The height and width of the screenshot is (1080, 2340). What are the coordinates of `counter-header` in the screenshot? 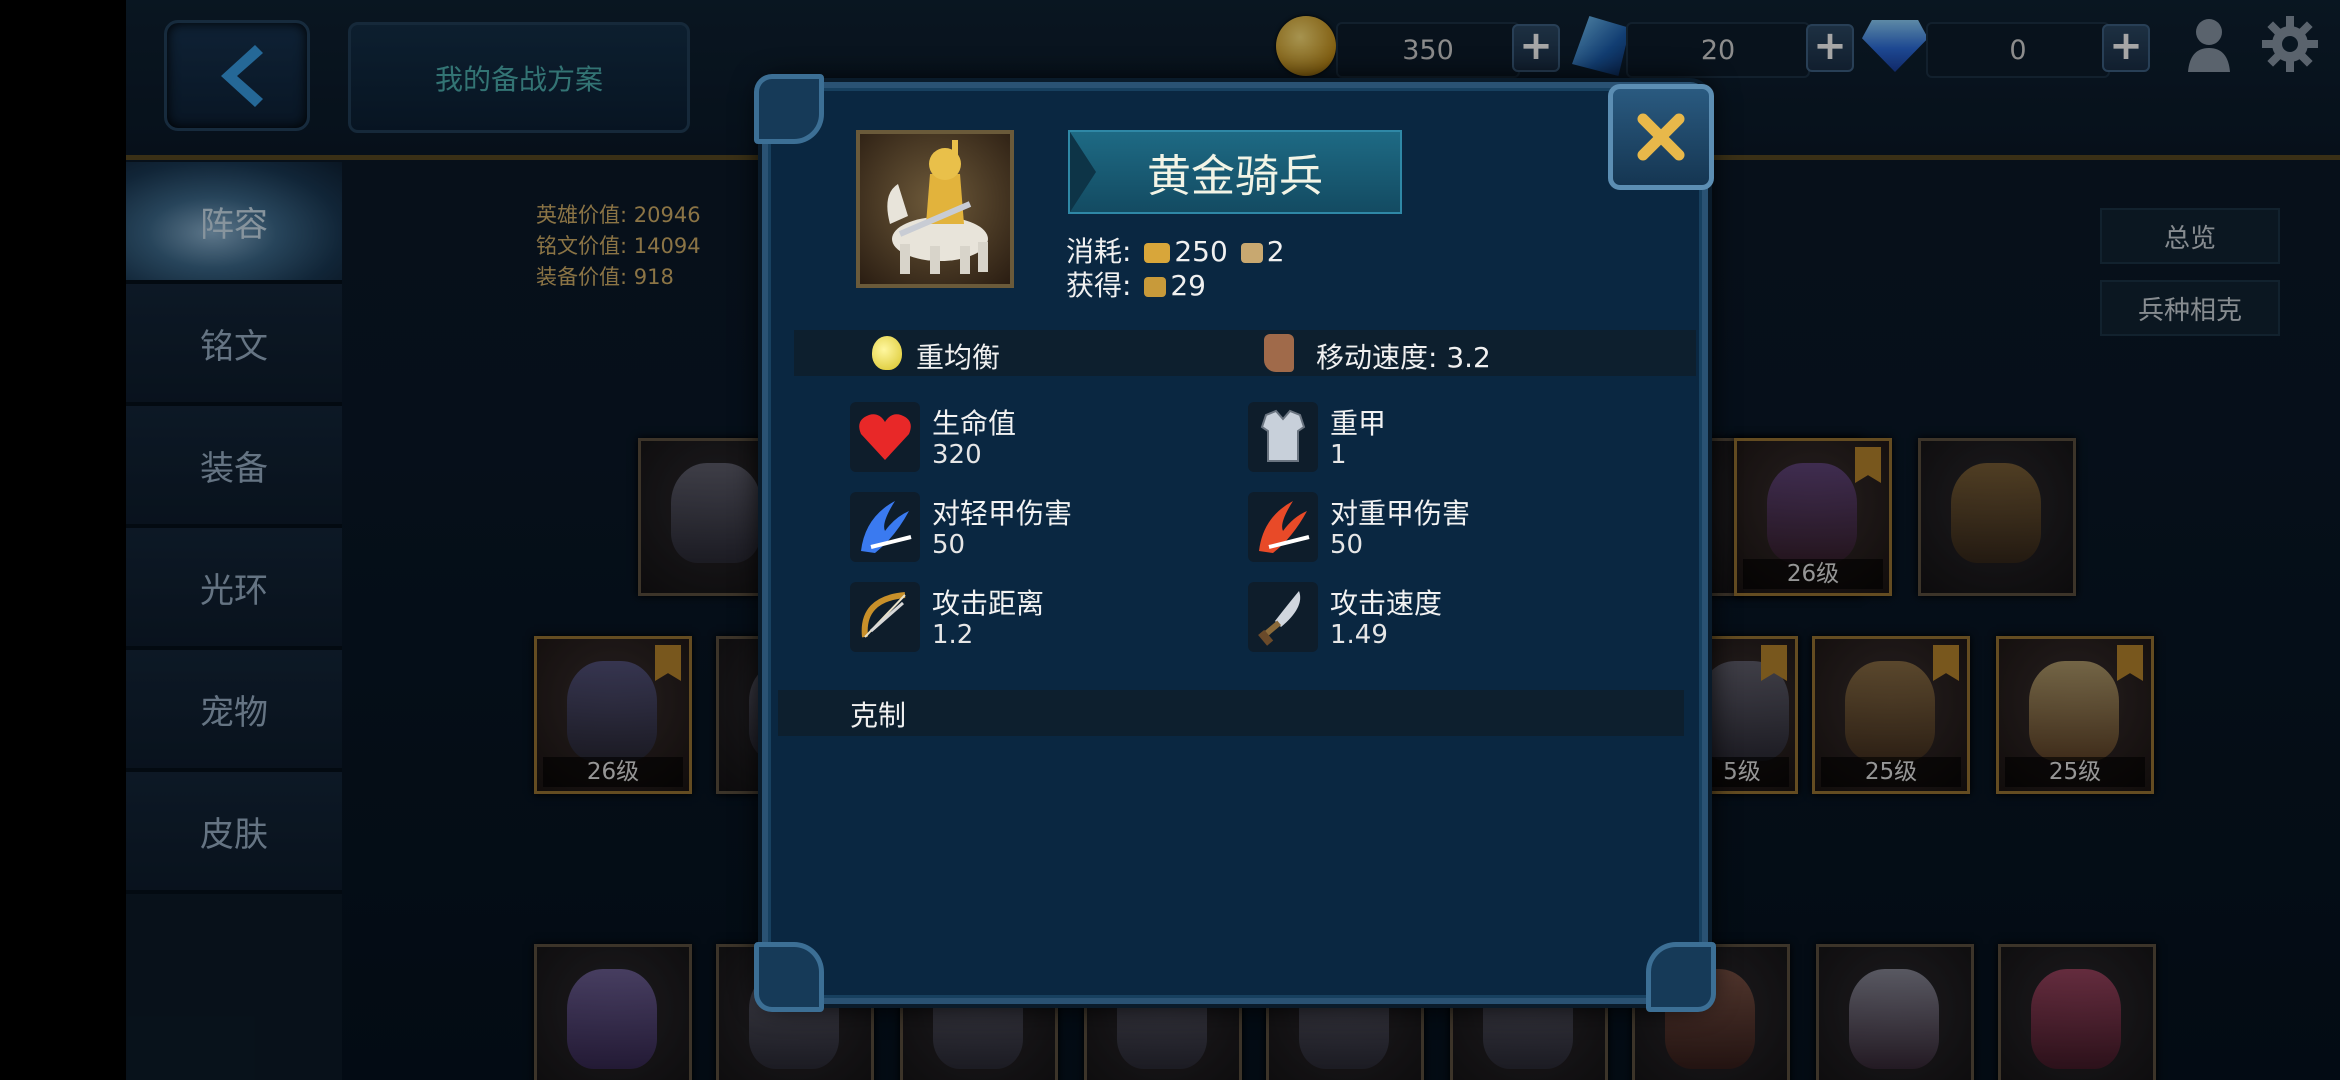 It's located at (1231, 713).